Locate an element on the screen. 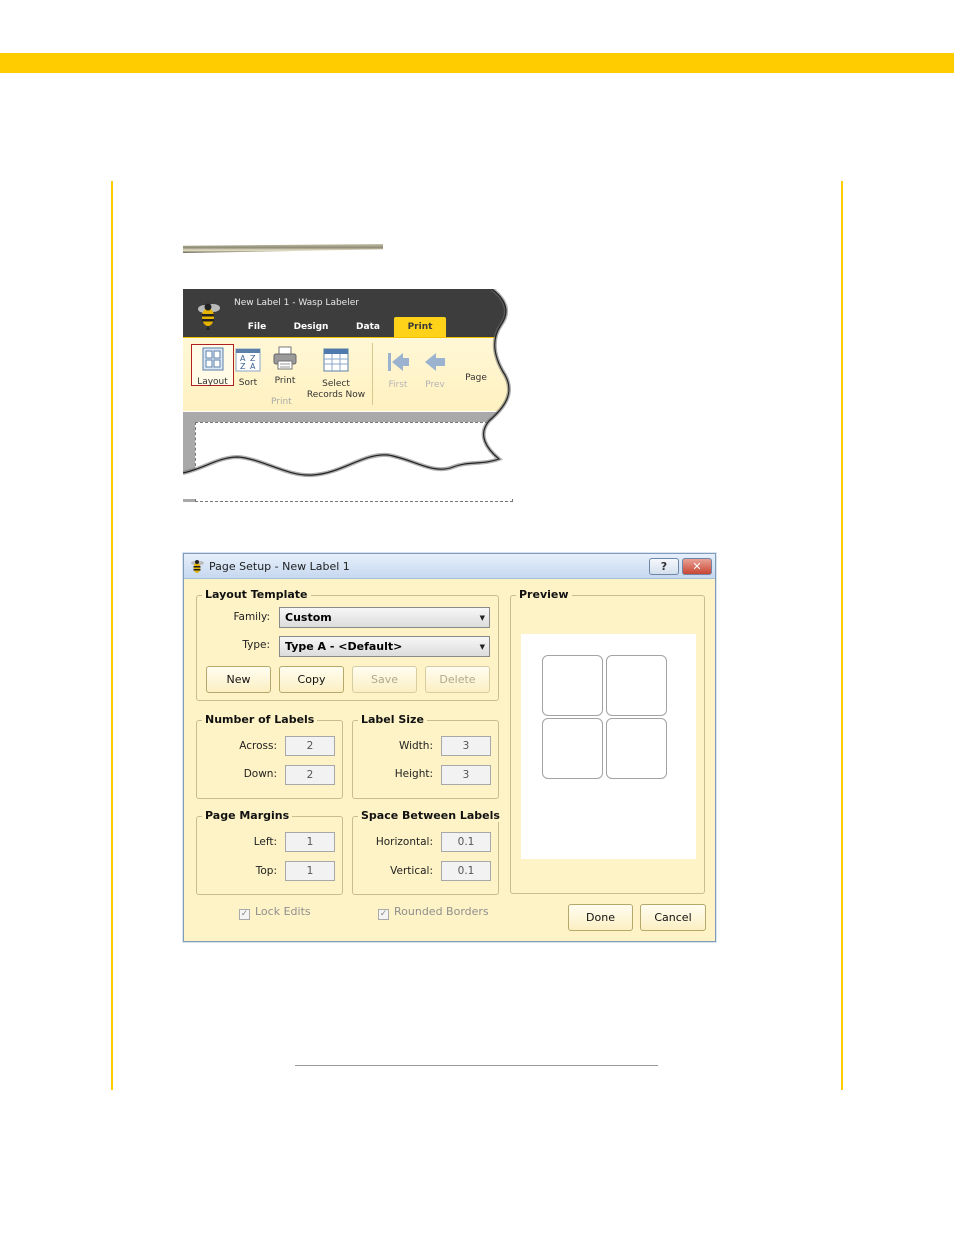 The width and height of the screenshot is (954, 1235). rounded-borders-checkbox: ✓ Rounded Borders is located at coordinates (433, 912).